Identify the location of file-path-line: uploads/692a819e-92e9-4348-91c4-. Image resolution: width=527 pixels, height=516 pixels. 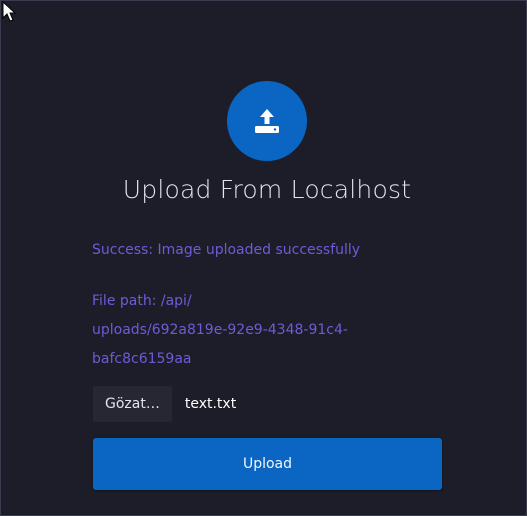
(220, 330).